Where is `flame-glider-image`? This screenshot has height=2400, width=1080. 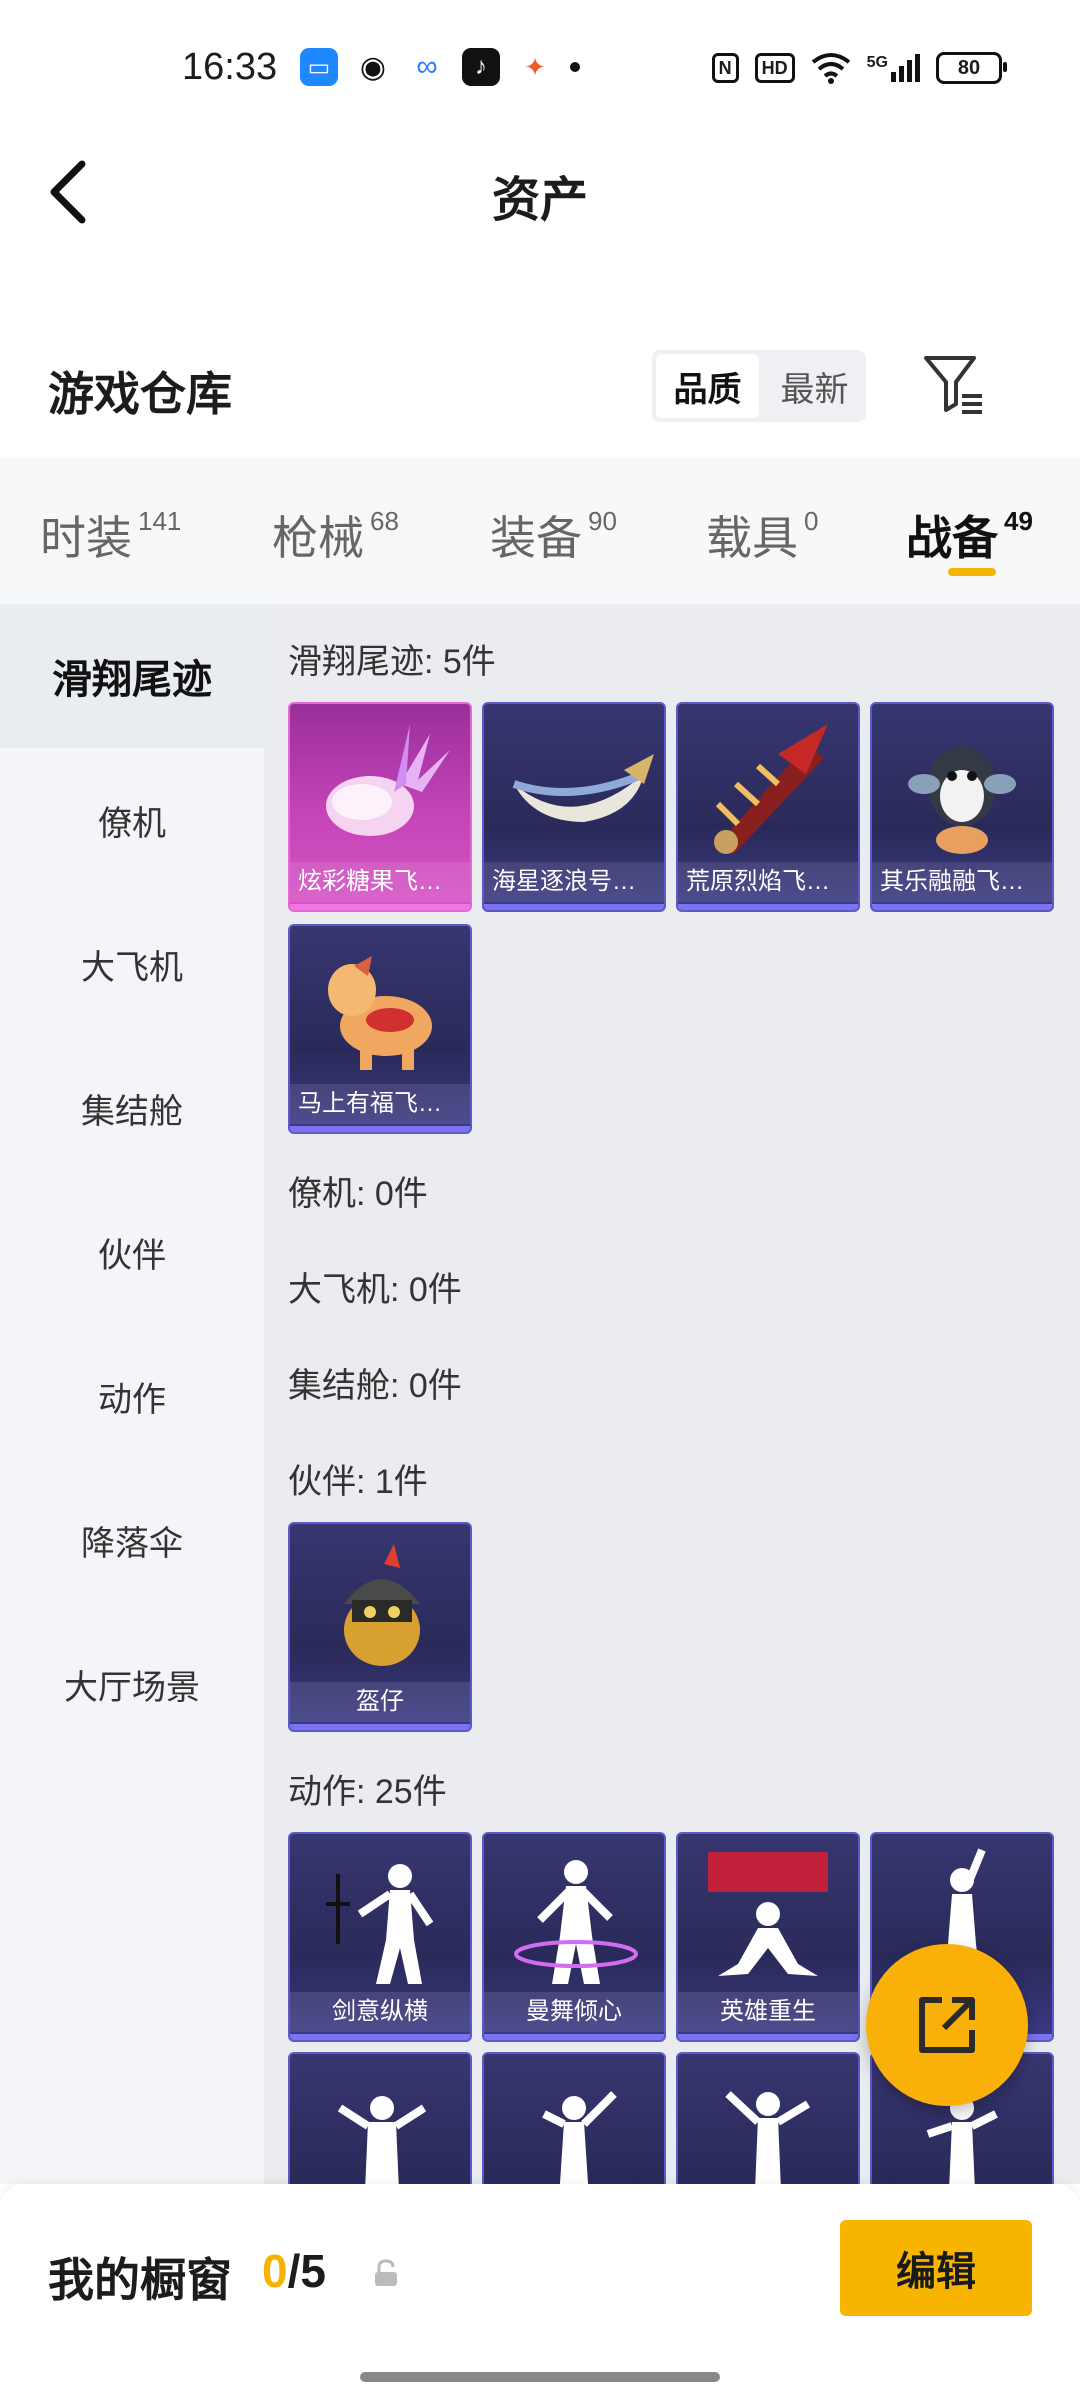
flame-glider-image is located at coordinates (771, 789).